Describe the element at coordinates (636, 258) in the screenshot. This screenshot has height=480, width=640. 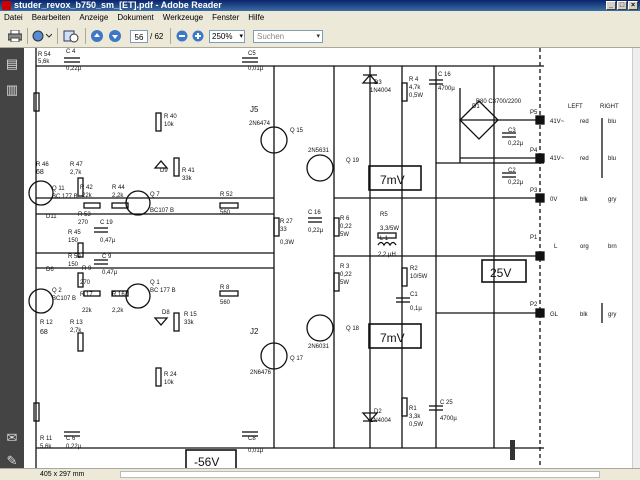
I see `vertical-scrollbar` at that location.